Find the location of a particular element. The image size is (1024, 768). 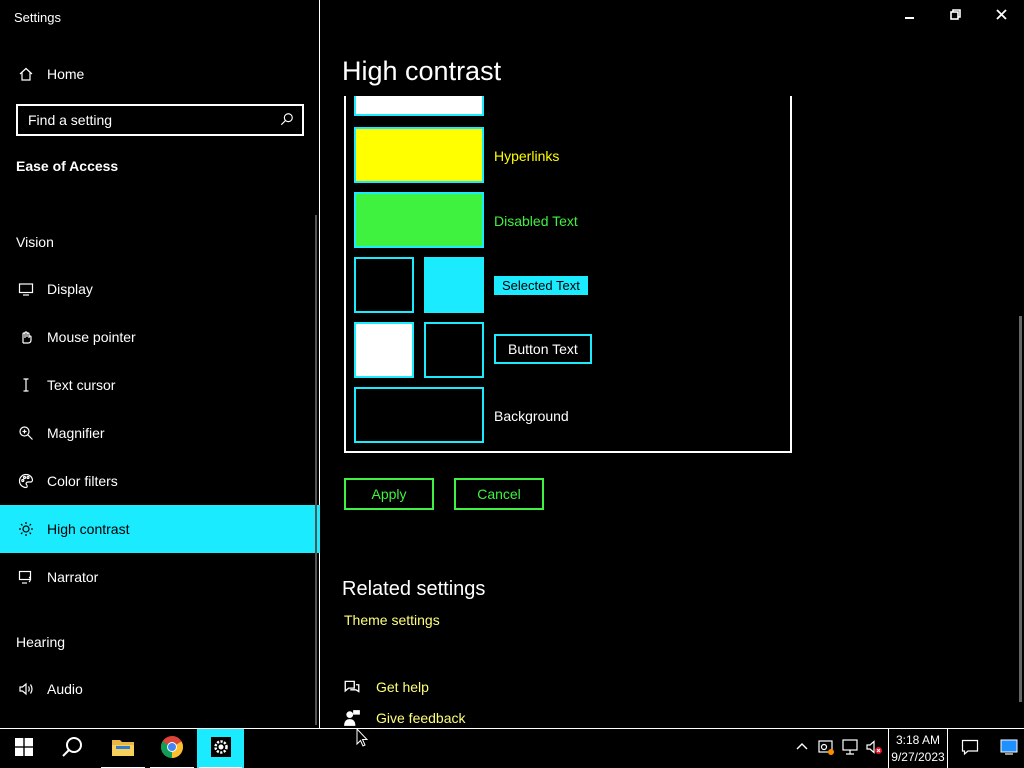

close-button is located at coordinates (1001, 16).